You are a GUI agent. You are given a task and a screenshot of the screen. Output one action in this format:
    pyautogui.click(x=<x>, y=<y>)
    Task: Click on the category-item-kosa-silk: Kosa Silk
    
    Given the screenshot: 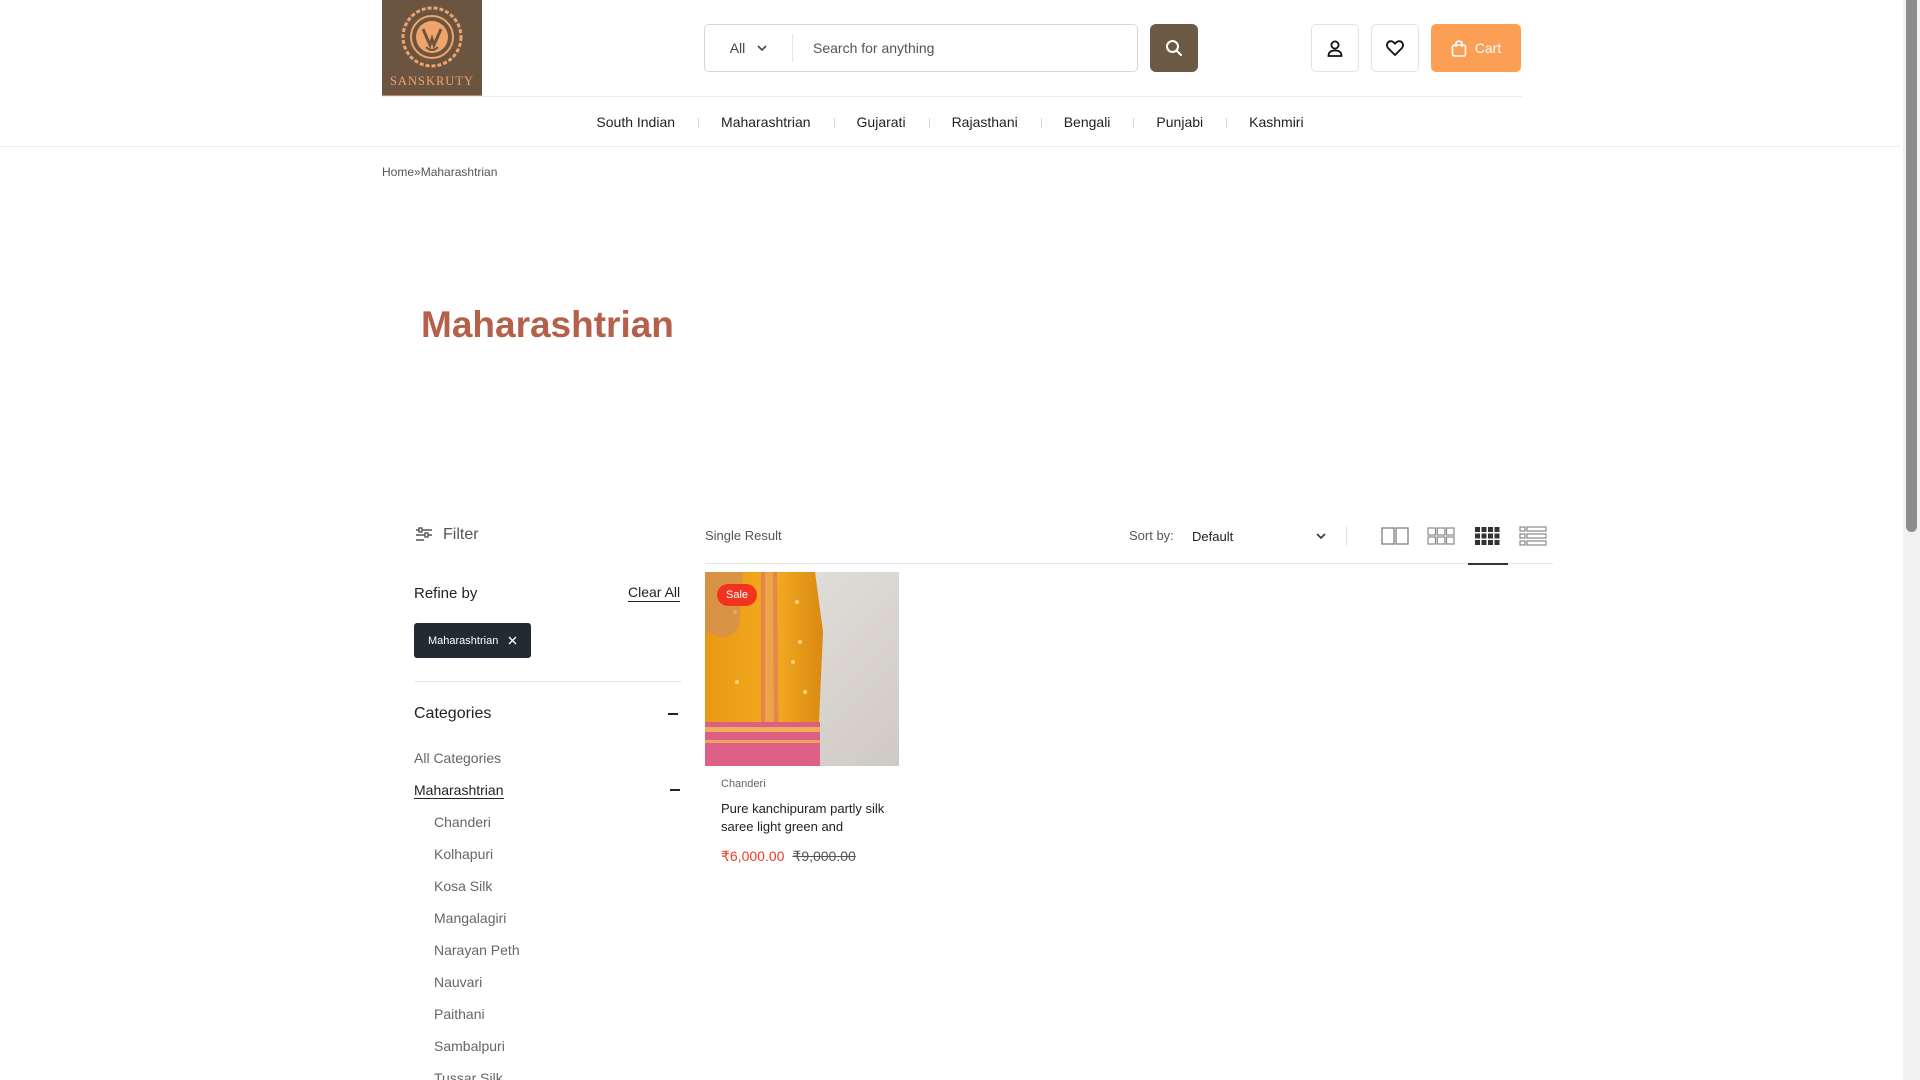 What is the action you would take?
    pyautogui.click(x=548, y=886)
    